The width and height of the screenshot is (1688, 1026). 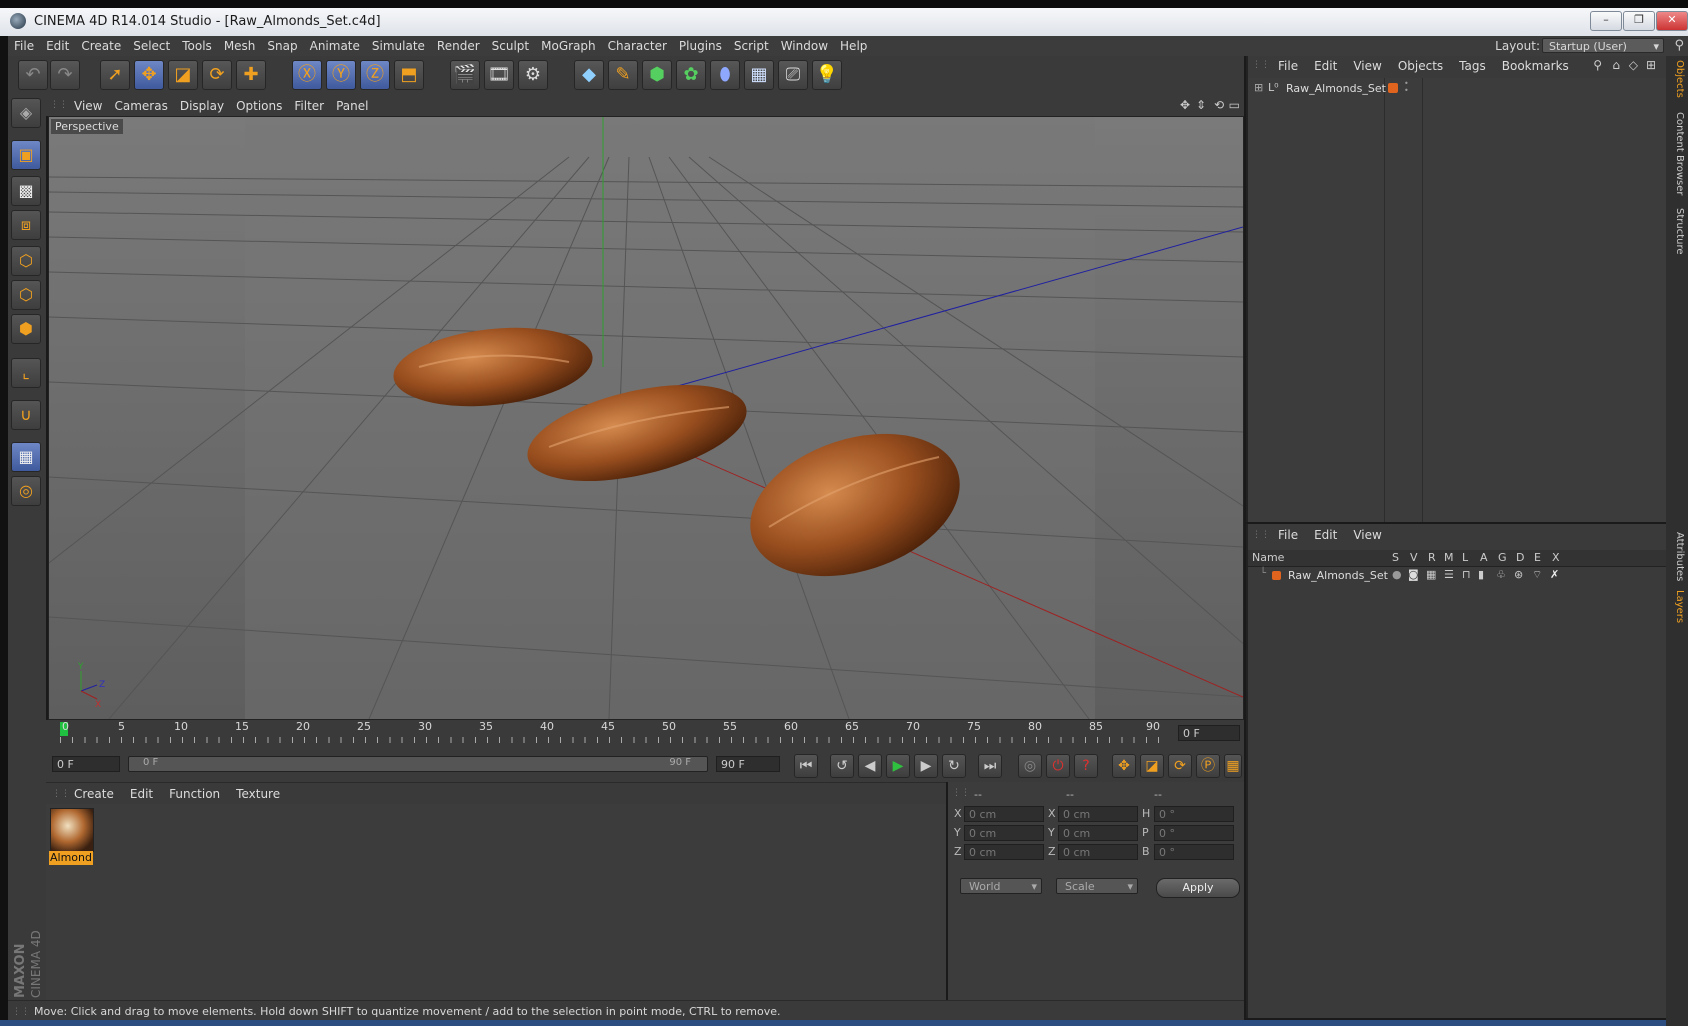 I want to click on column-animation: A, so click(x=1484, y=557).